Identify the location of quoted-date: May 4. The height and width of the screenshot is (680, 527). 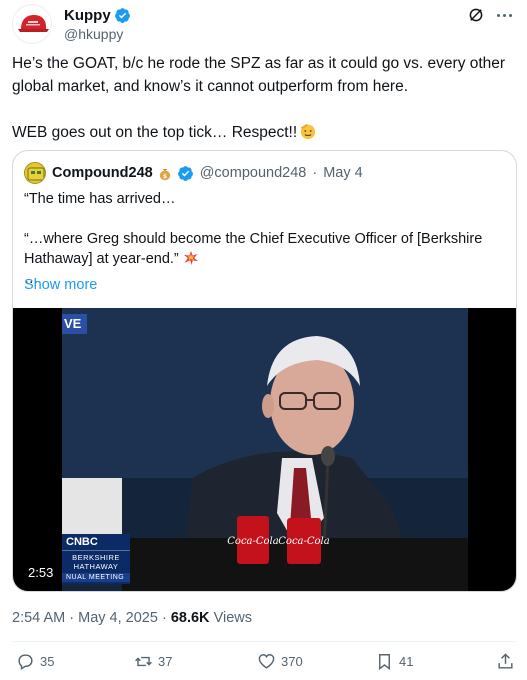
(343, 173).